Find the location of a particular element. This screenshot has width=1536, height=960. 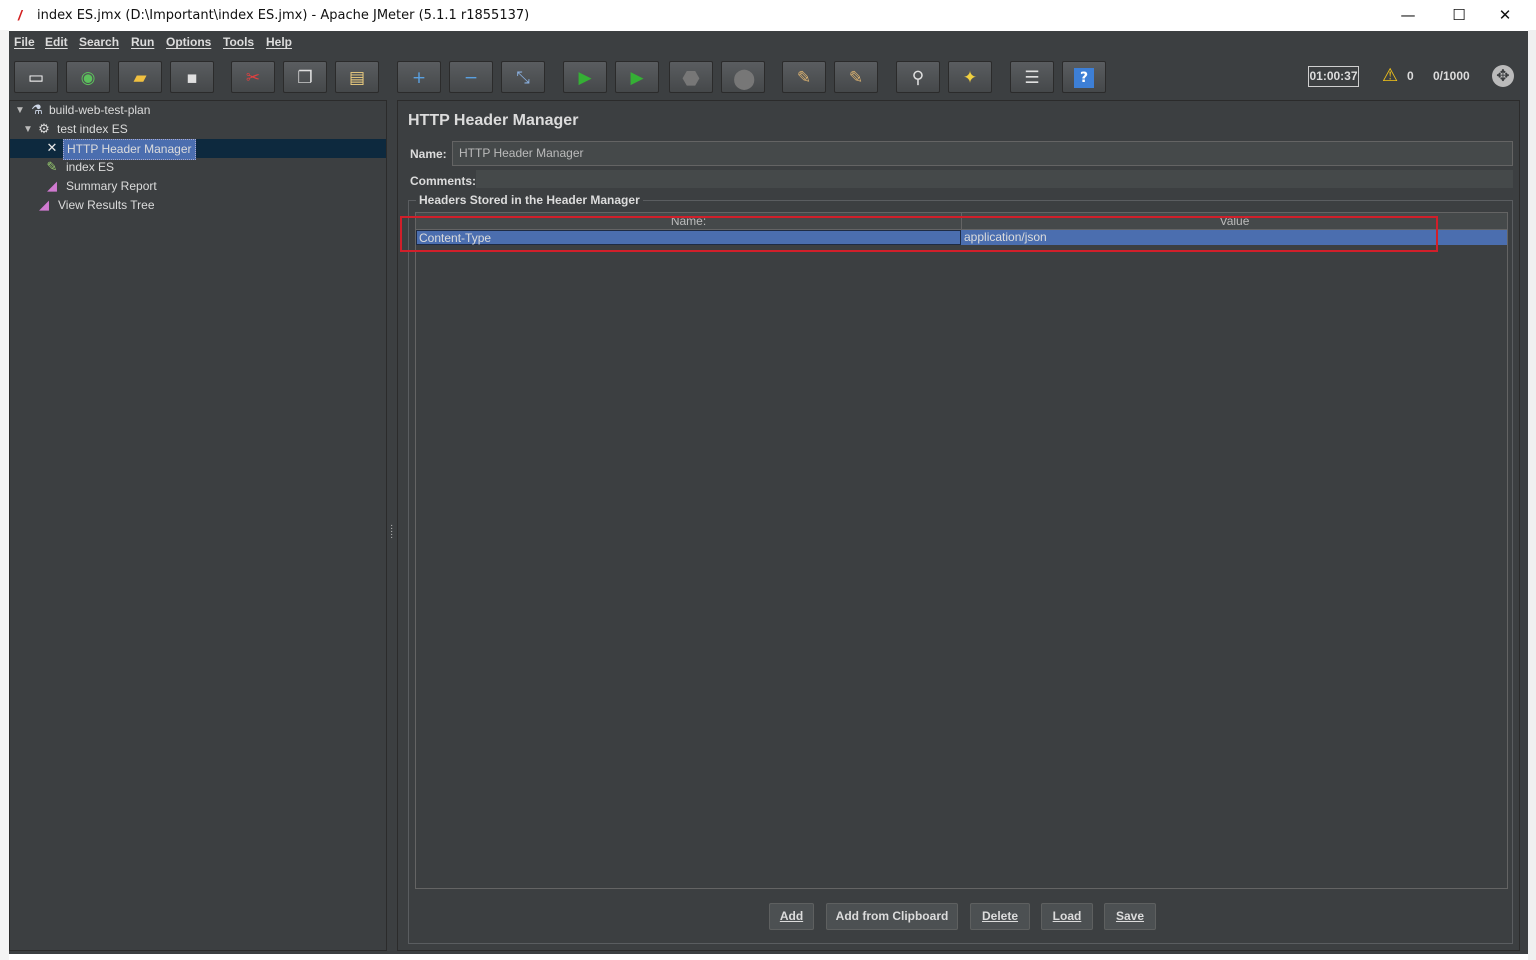

stop-icon: ⬣ is located at coordinates (691, 78).